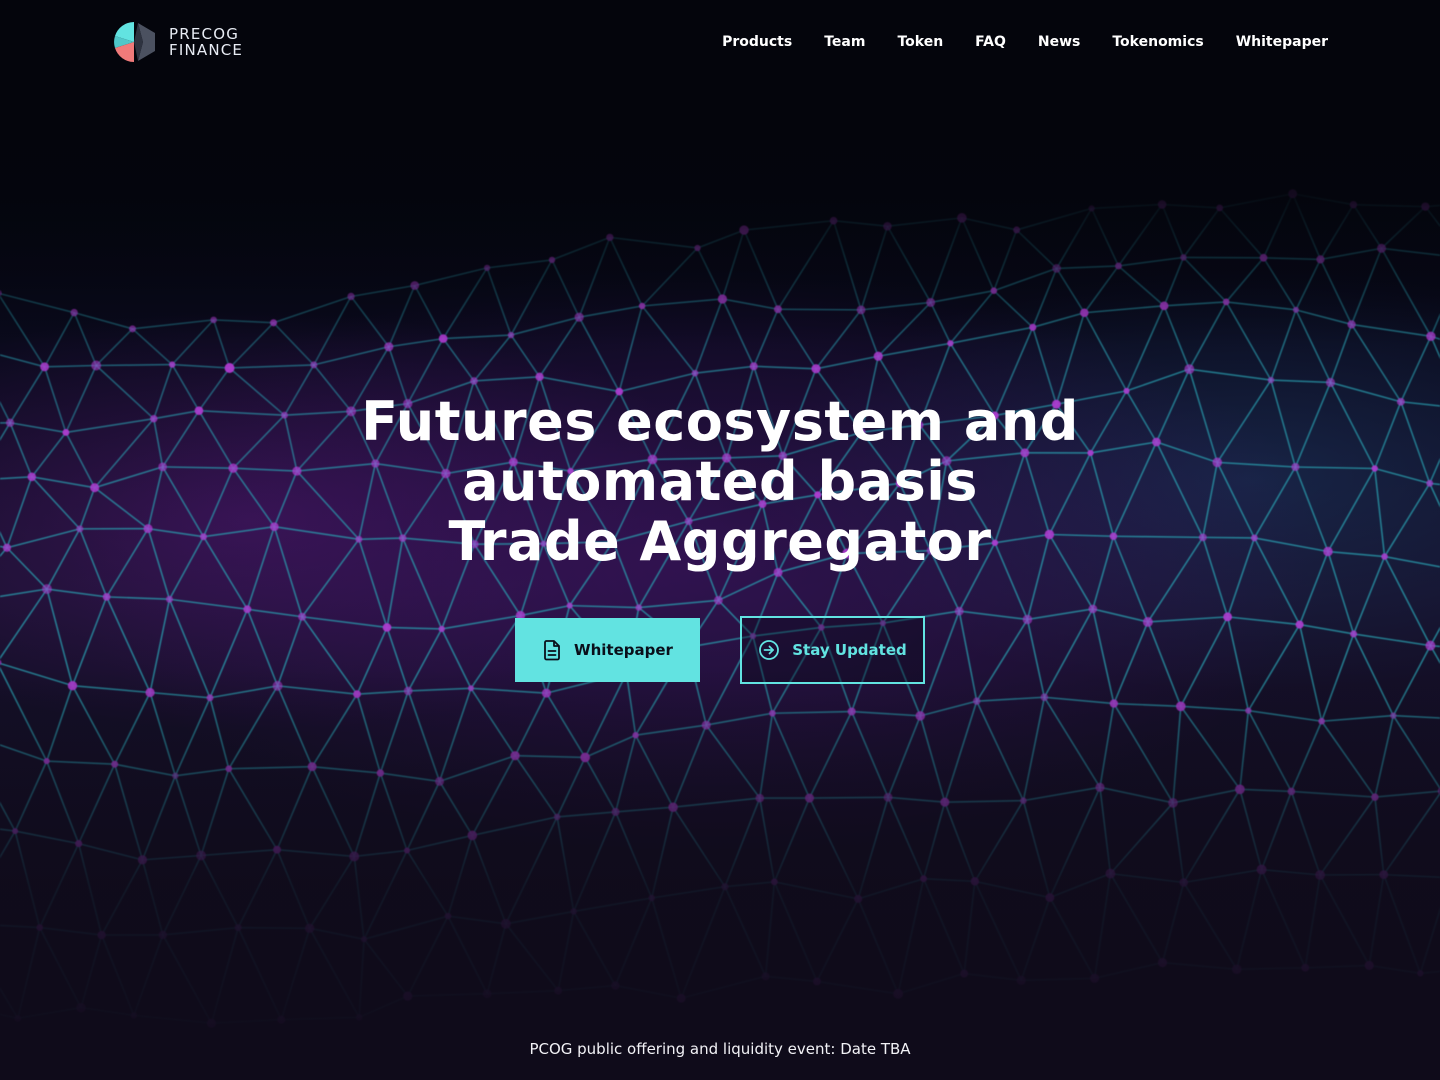 The width and height of the screenshot is (1440, 1080). What do you see at coordinates (177, 42) in the screenshot?
I see `brand-logo: PRECOG FINANCE` at bounding box center [177, 42].